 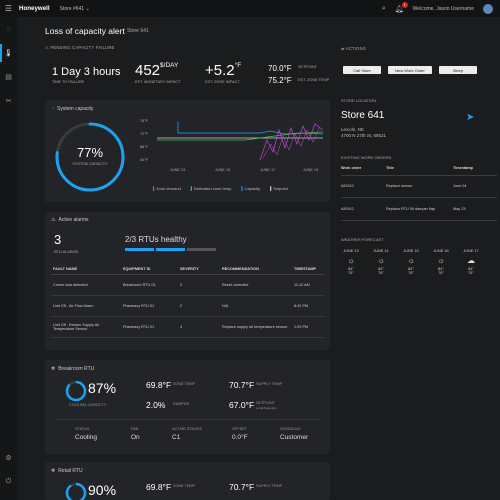 I want to click on legend-setpoint: ▍Setpoint, so click(x=279, y=188).